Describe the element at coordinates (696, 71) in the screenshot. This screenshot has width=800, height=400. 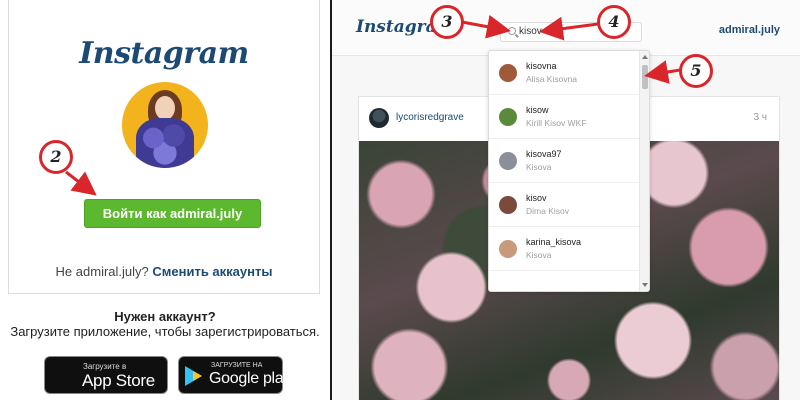
I see `annotation-marker-5: 5` at that location.